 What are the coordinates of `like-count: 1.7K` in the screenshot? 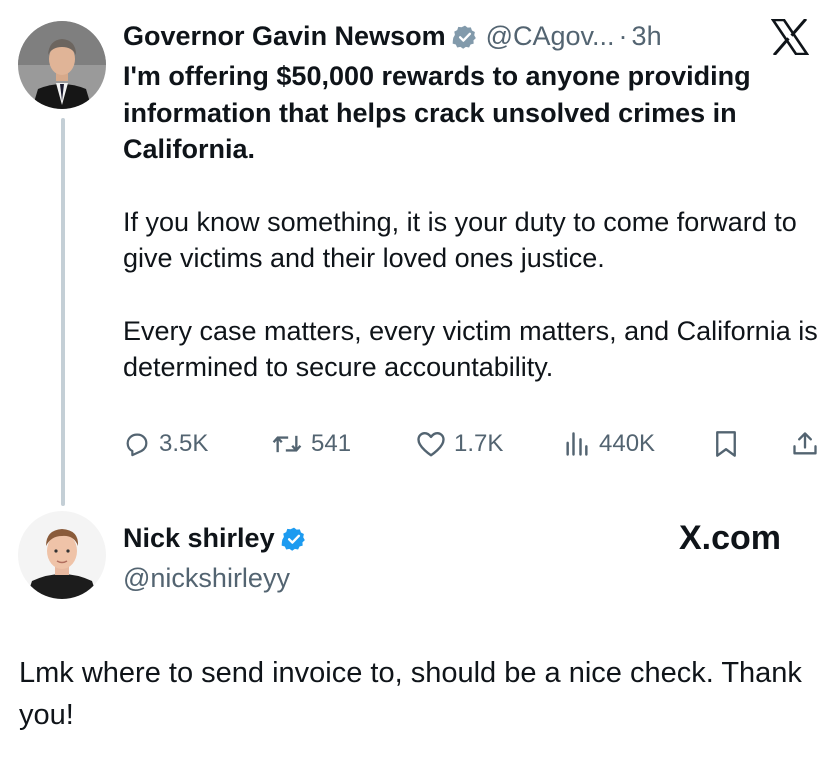 It's located at (479, 443).